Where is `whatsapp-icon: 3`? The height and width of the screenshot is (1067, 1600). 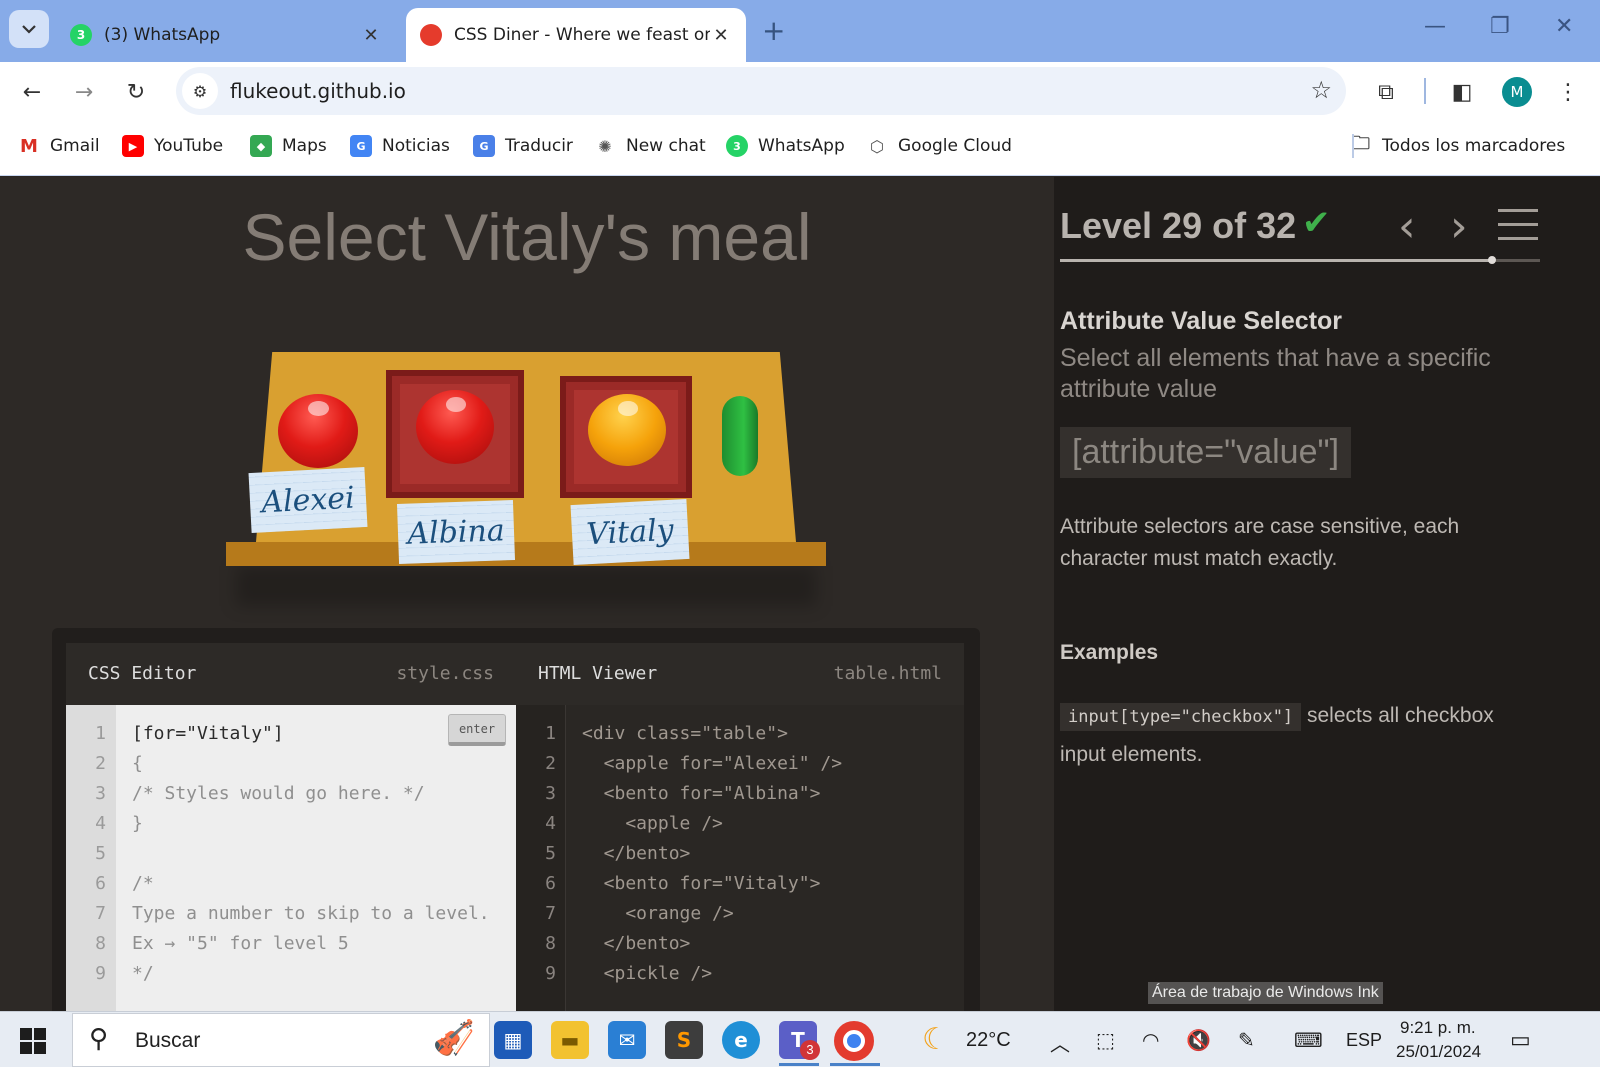
whatsapp-icon: 3 is located at coordinates (81, 35).